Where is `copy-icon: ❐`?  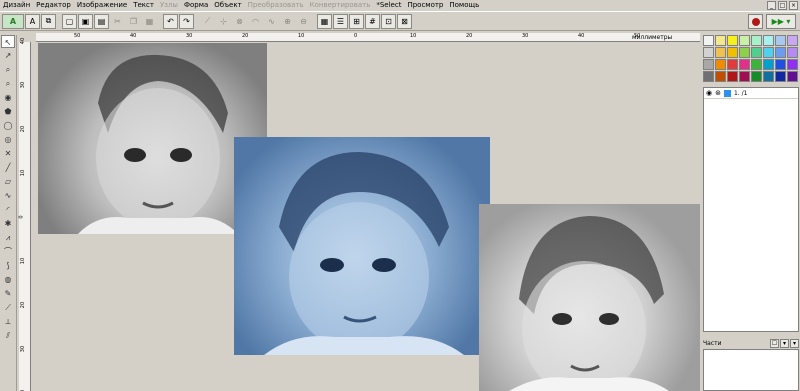
copy-icon: ❐ is located at coordinates (133, 21).